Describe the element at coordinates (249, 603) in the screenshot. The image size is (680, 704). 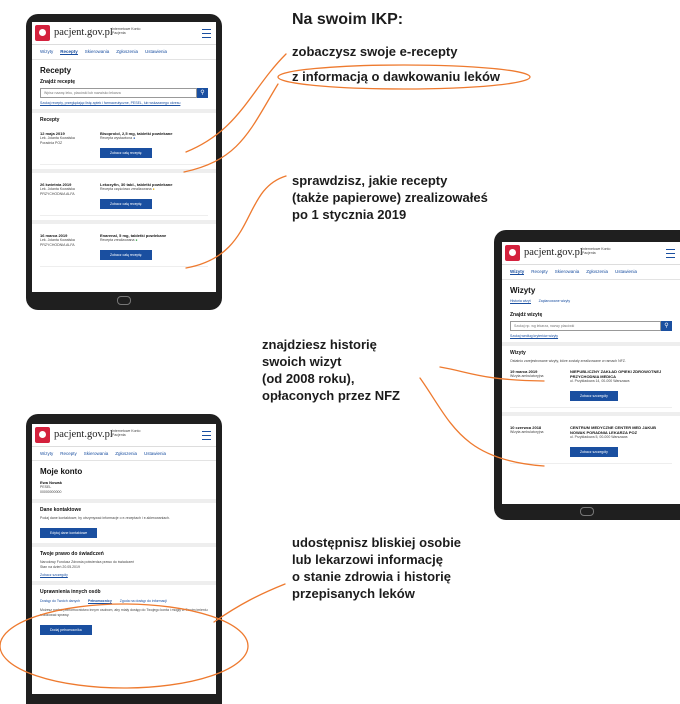
I see `arrow-to-permissions` at that location.